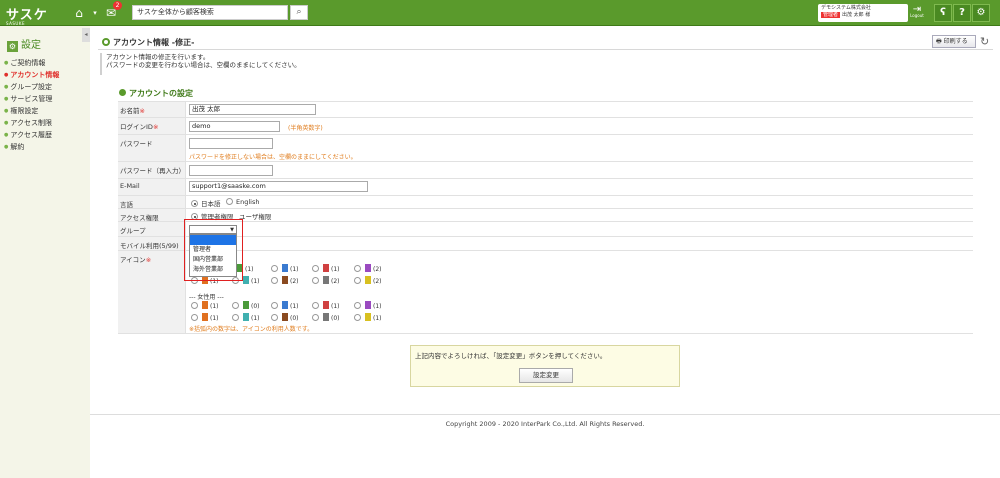 This screenshot has height=478, width=1000. I want to click on search-icon: ⌕, so click(299, 12).